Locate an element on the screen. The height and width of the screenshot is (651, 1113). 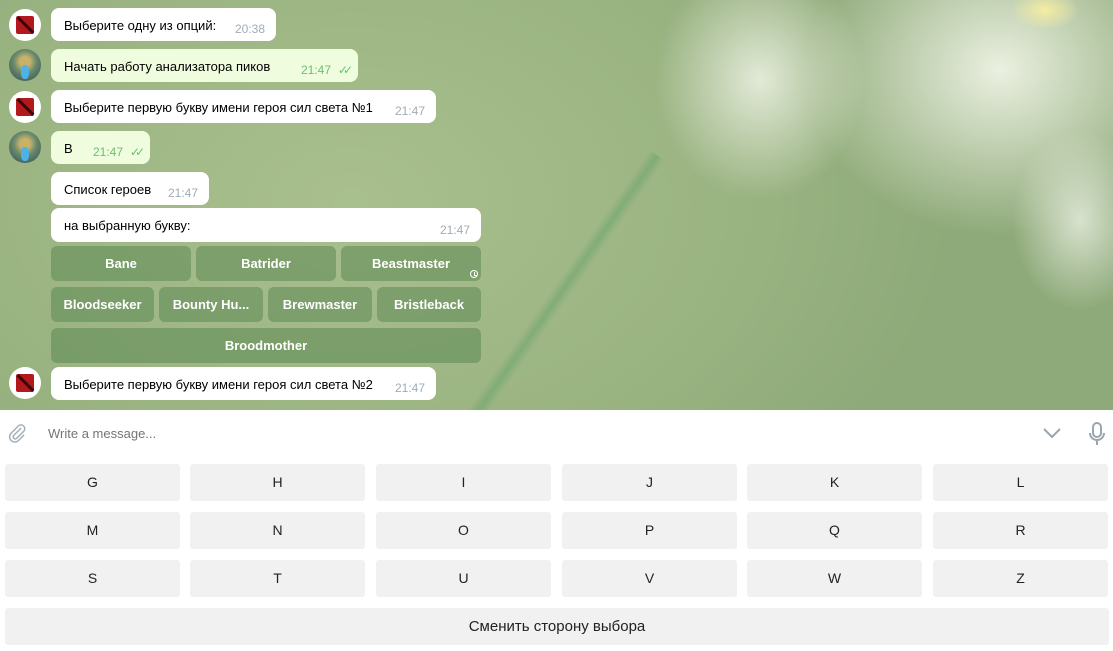
message-text: Выберите одну из опций: is located at coordinates (140, 25).